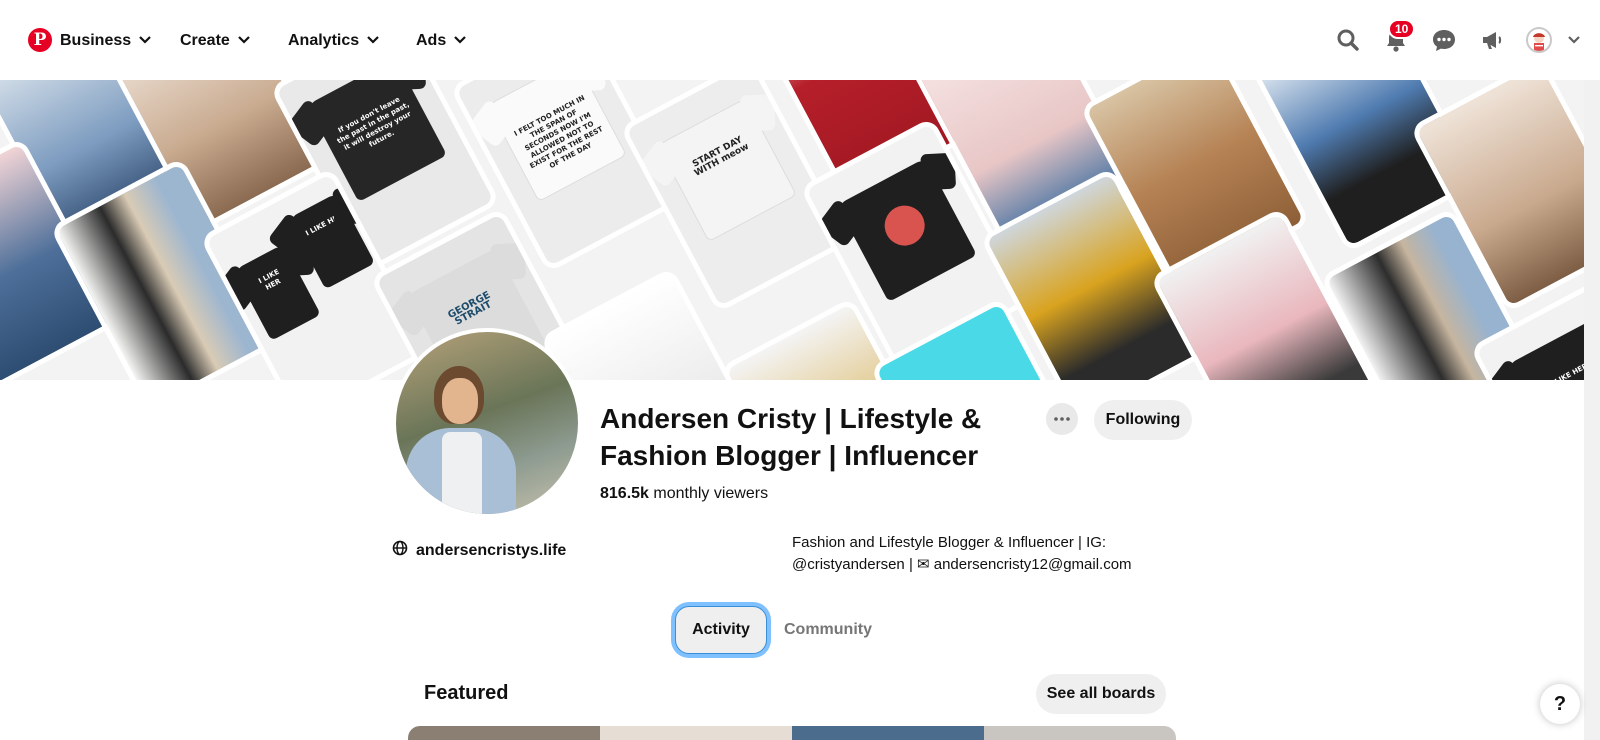 This screenshot has width=1600, height=740. Describe the element at coordinates (460, 401) in the screenshot. I see `avatar-face` at that location.